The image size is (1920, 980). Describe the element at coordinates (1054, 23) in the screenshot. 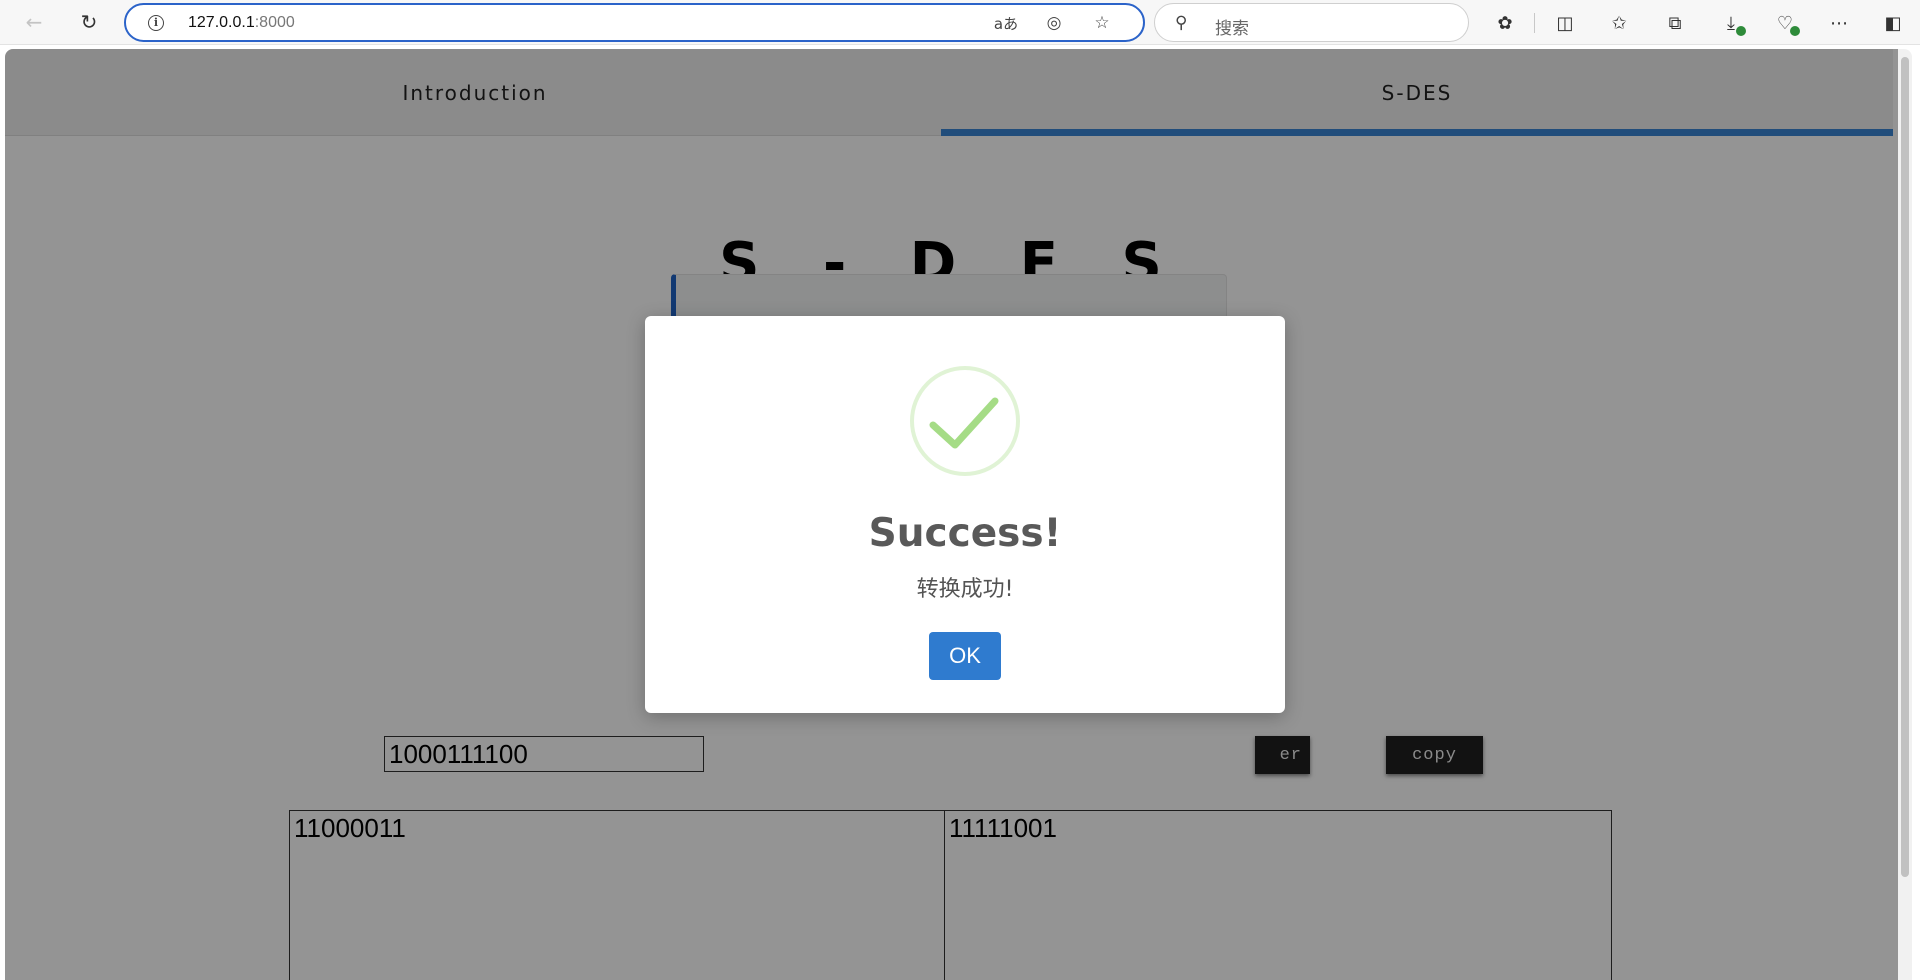

I see `edge-logo-icon: ◎` at that location.